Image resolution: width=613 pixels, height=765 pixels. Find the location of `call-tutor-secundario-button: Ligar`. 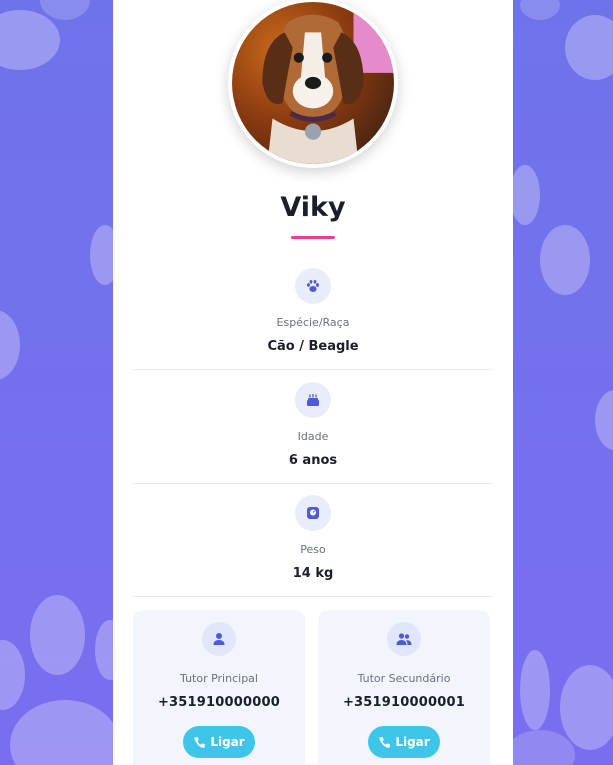

call-tutor-secundario-button: Ligar is located at coordinates (404, 742).